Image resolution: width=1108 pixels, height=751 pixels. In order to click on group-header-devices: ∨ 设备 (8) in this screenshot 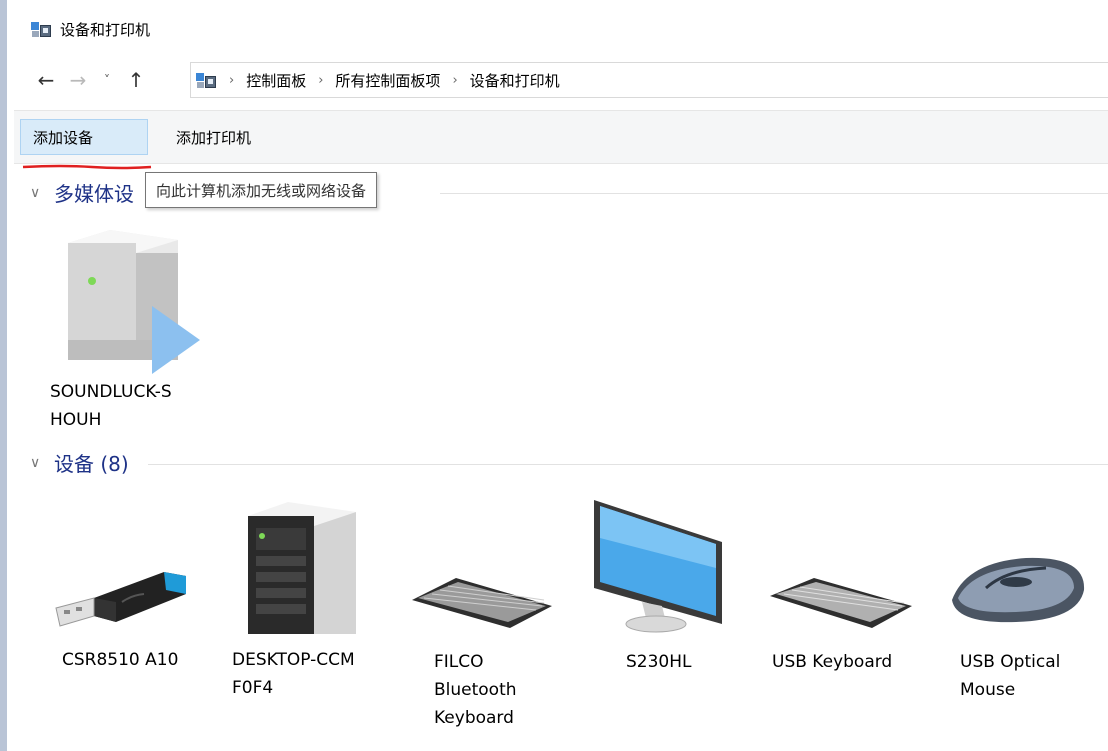, I will do `click(79, 462)`.